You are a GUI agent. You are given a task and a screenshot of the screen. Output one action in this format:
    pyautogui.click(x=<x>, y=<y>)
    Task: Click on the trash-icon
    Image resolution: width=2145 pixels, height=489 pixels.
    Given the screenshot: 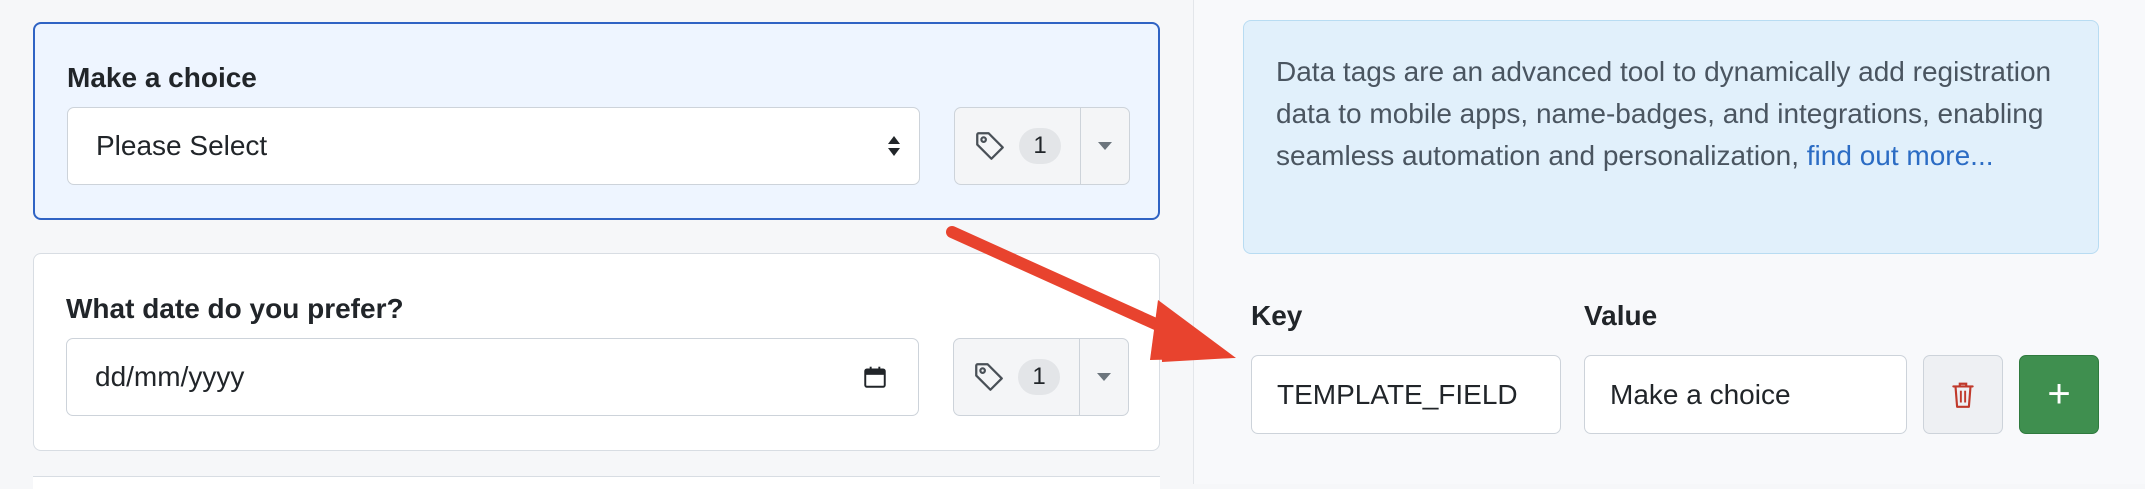 What is the action you would take?
    pyautogui.click(x=1963, y=395)
    